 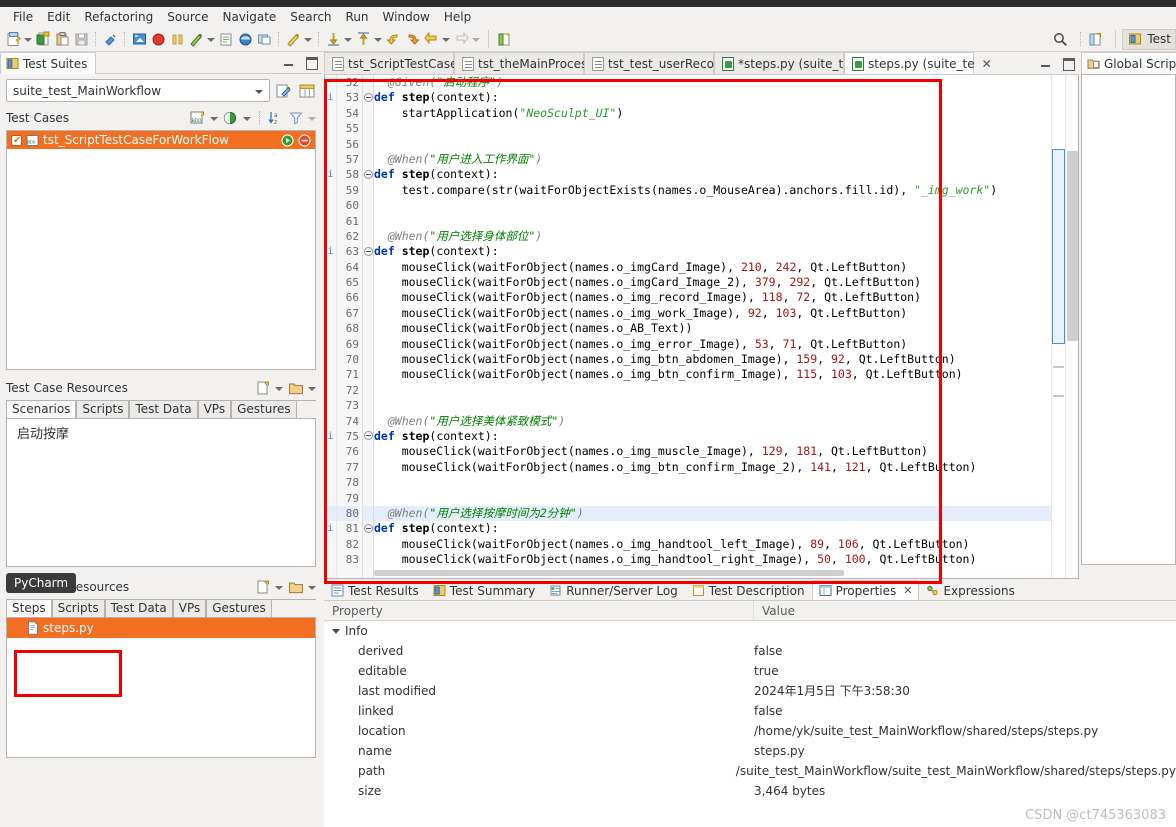 I want to click on property-row: last modified 2024年1月5日 下午3:58:30, so click(x=750, y=691).